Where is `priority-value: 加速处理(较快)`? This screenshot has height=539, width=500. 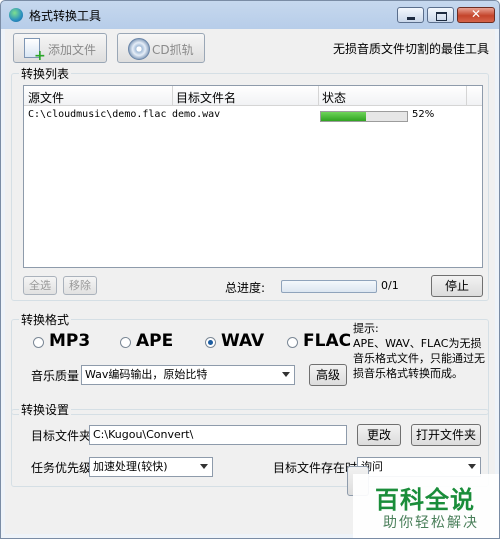 priority-value: 加速处理(较快) is located at coordinates (130, 466).